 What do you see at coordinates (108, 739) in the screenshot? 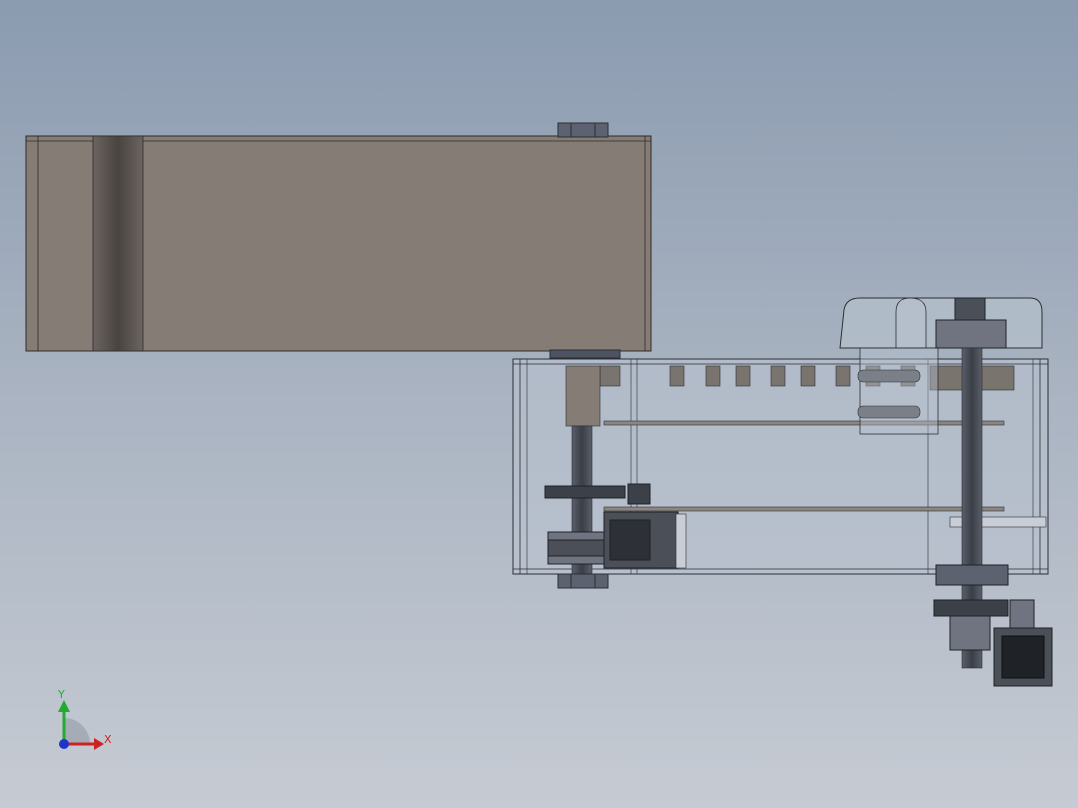
I see `axis-x-label: X` at bounding box center [108, 739].